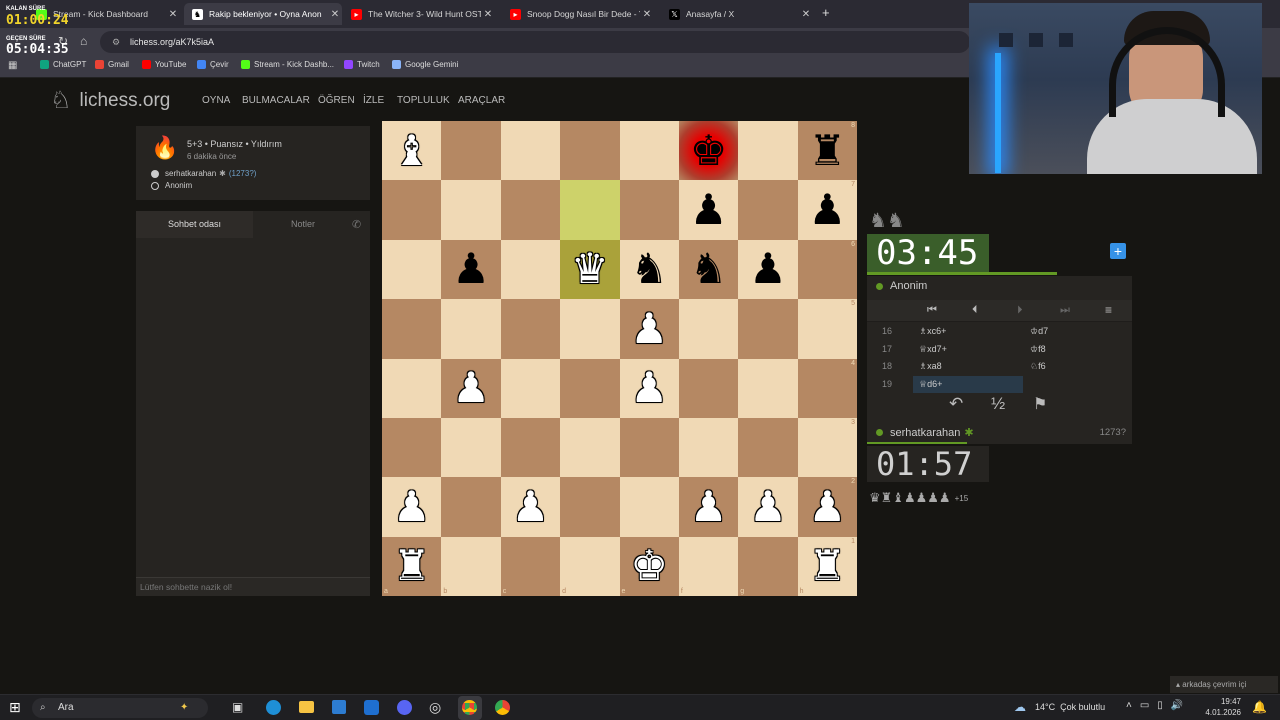  What do you see at coordinates (237, 707) in the screenshot?
I see `task-view-icon: ▣` at bounding box center [237, 707].